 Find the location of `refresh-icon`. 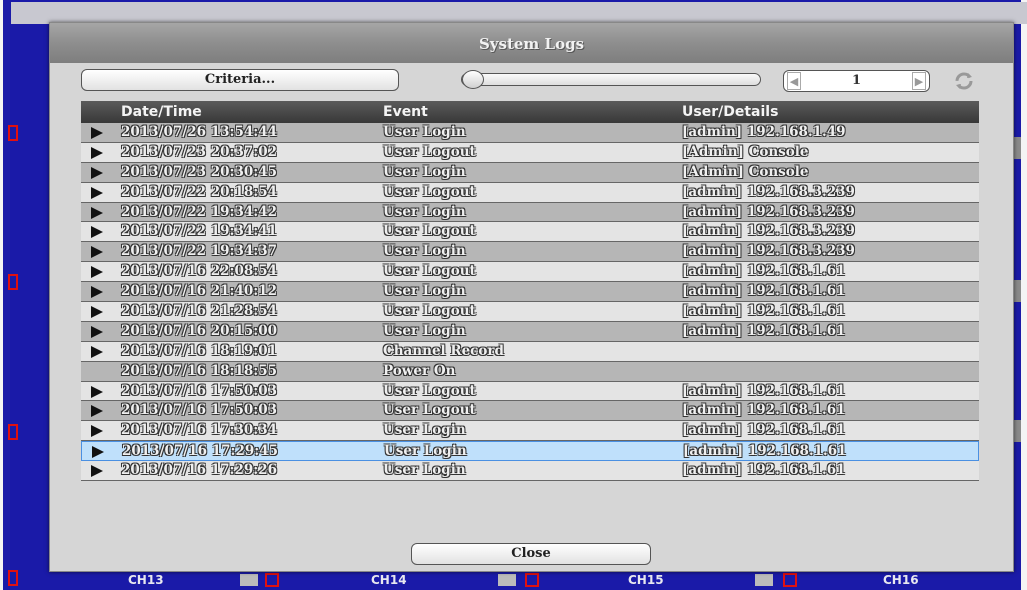

refresh-icon is located at coordinates (964, 81).